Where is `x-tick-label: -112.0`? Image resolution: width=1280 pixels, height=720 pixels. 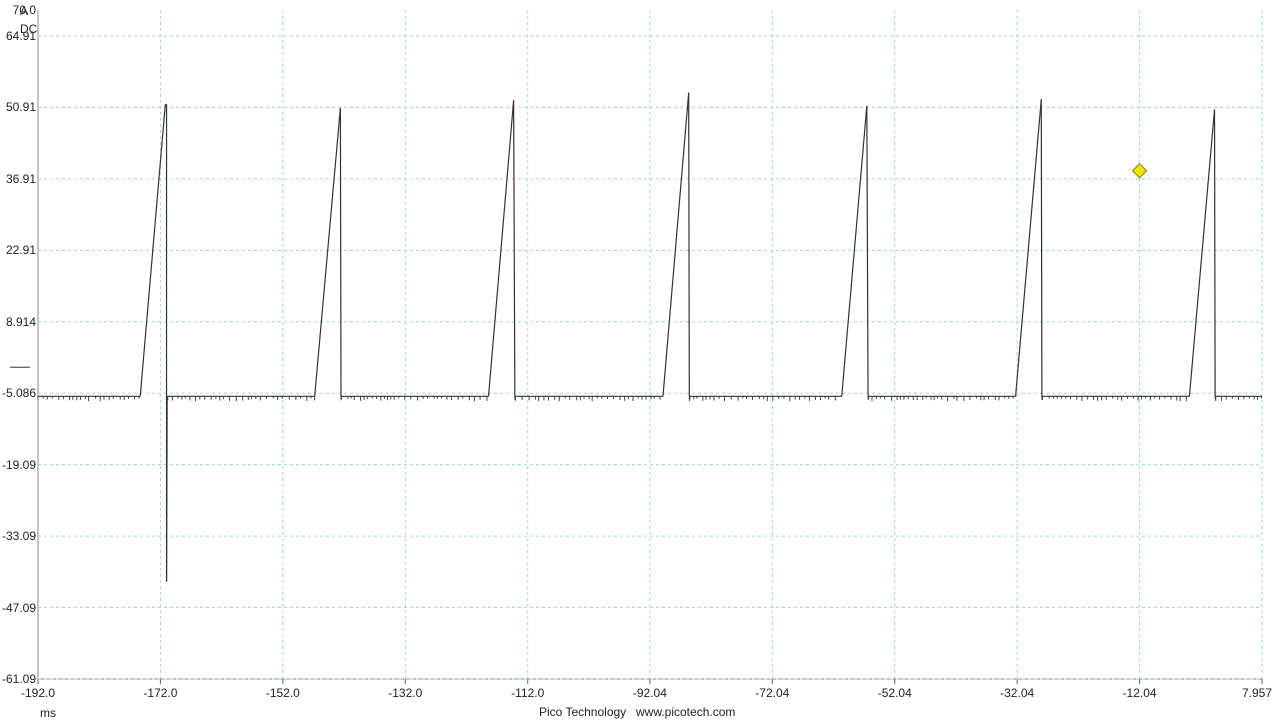
x-tick-label: -112.0 is located at coordinates (528, 693).